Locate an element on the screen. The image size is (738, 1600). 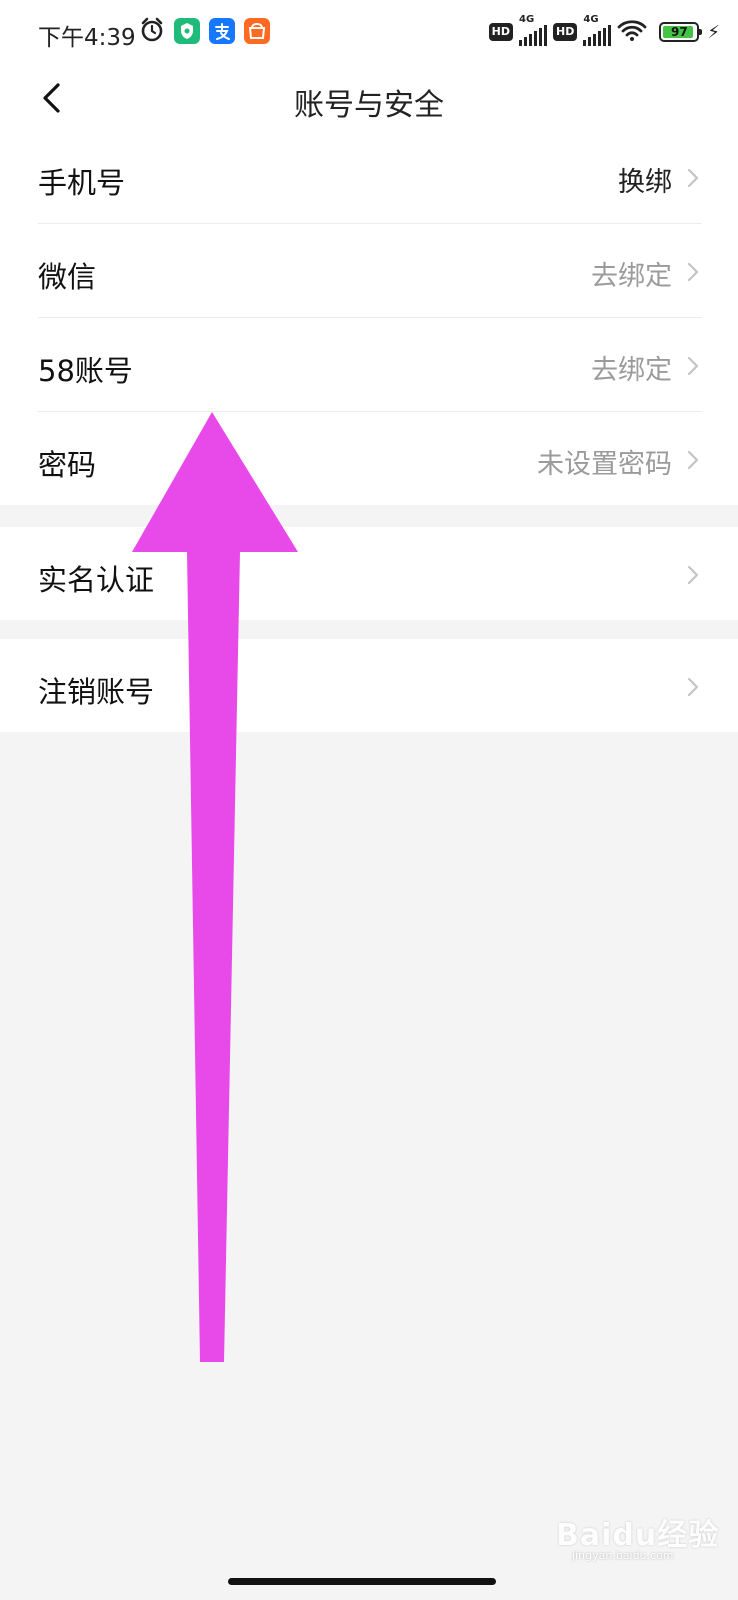
battery-level: 97 is located at coordinates (679, 32).